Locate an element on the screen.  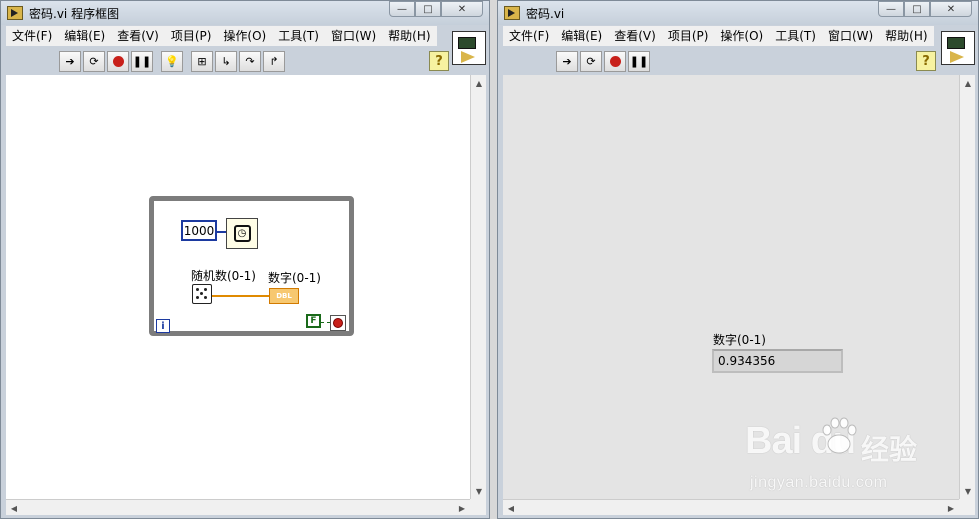
false-constant: F is located at coordinates (313, 321).